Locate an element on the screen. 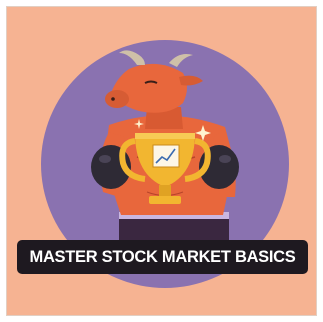 The width and height of the screenshot is (323, 322). rising-chart-icon is located at coordinates (166, 156).